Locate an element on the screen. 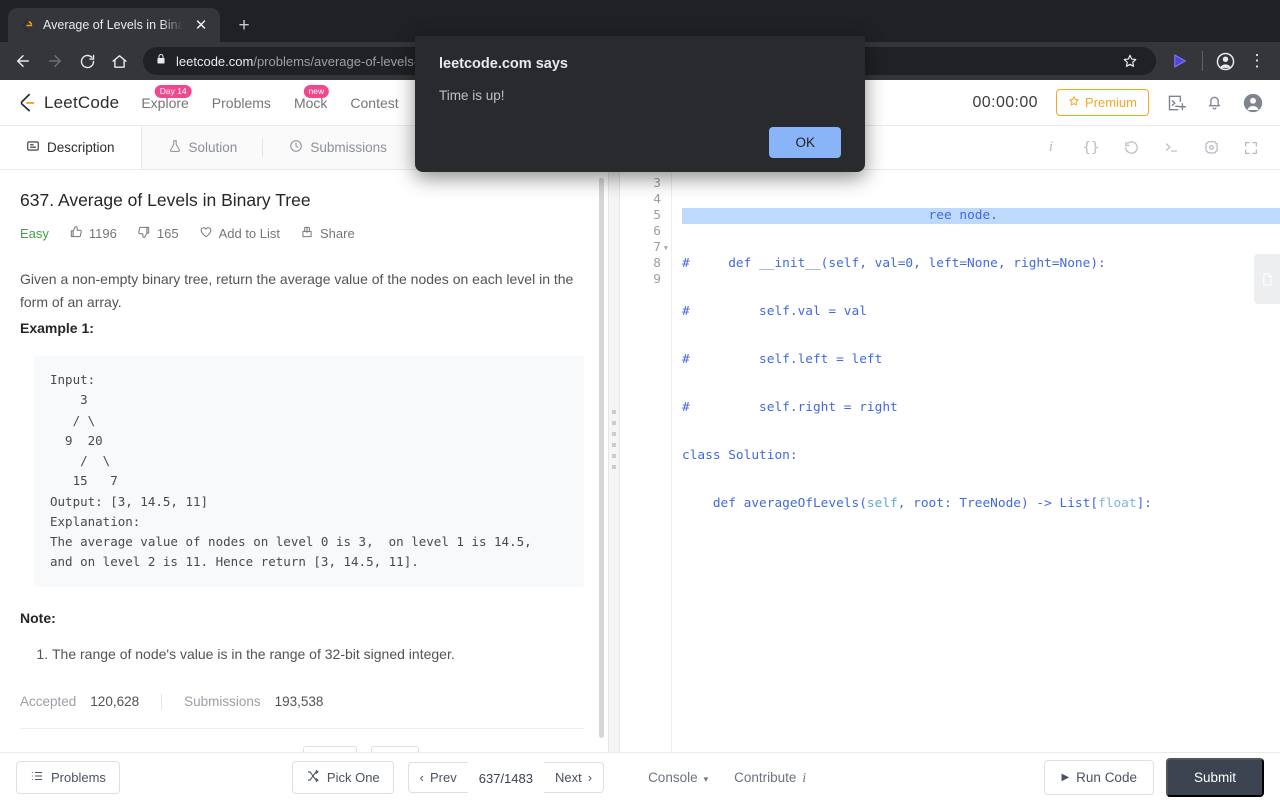 The width and height of the screenshot is (1280, 800). premium-button-label: Premium is located at coordinates (1110, 102).